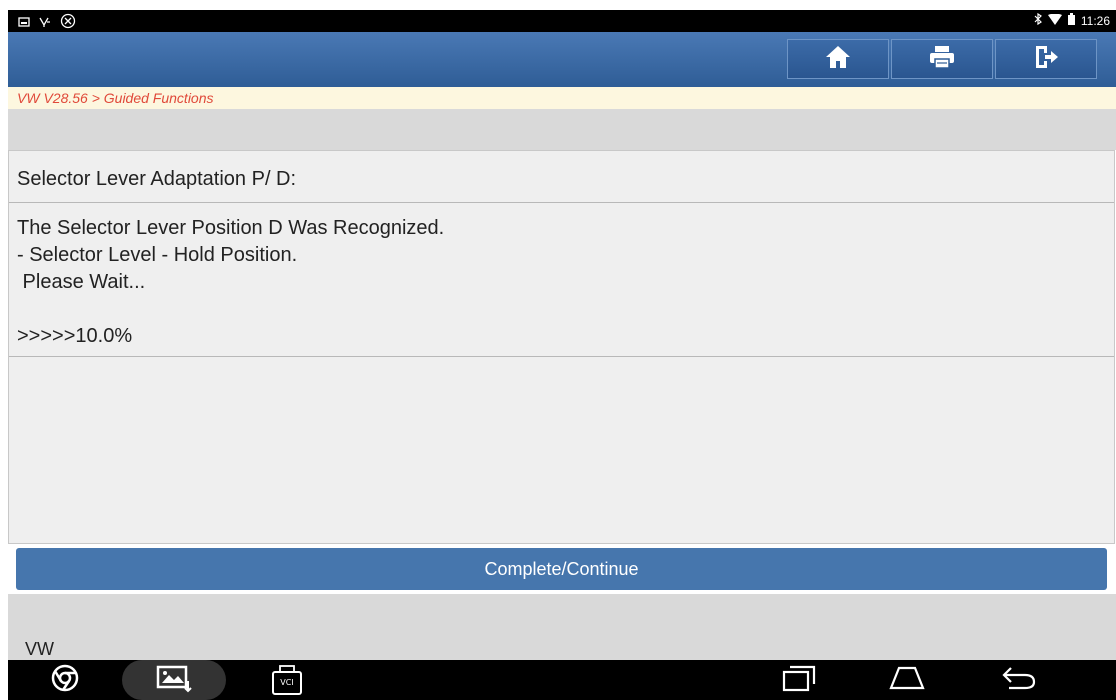 Image resolution: width=1116 pixels, height=700 pixels. I want to click on complete-continue-button: Complete/Continue, so click(561, 569).